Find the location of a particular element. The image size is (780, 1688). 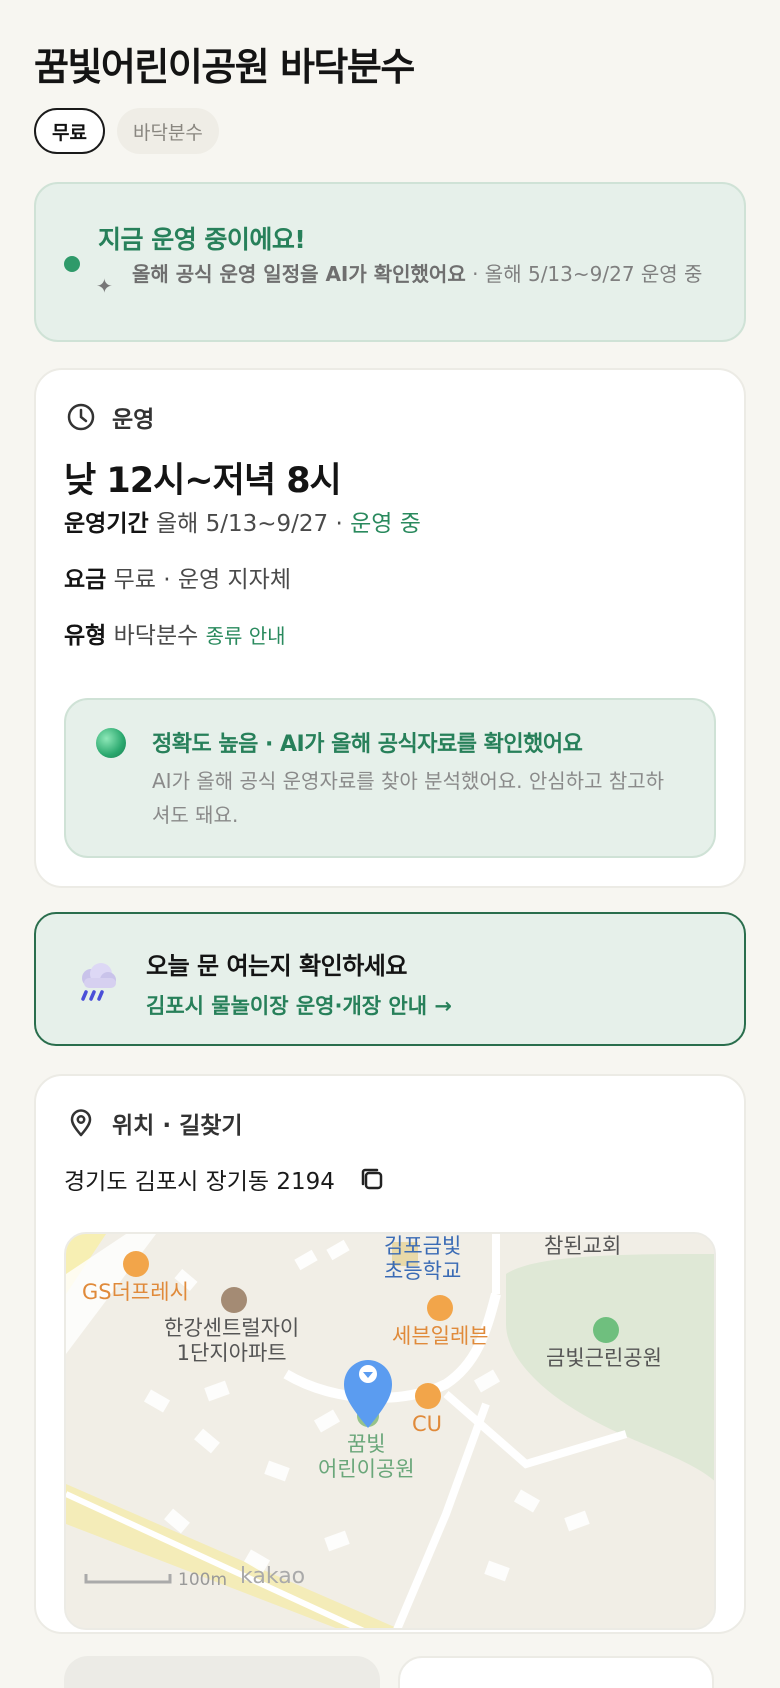

map-label-cu: CU is located at coordinates (427, 1424).